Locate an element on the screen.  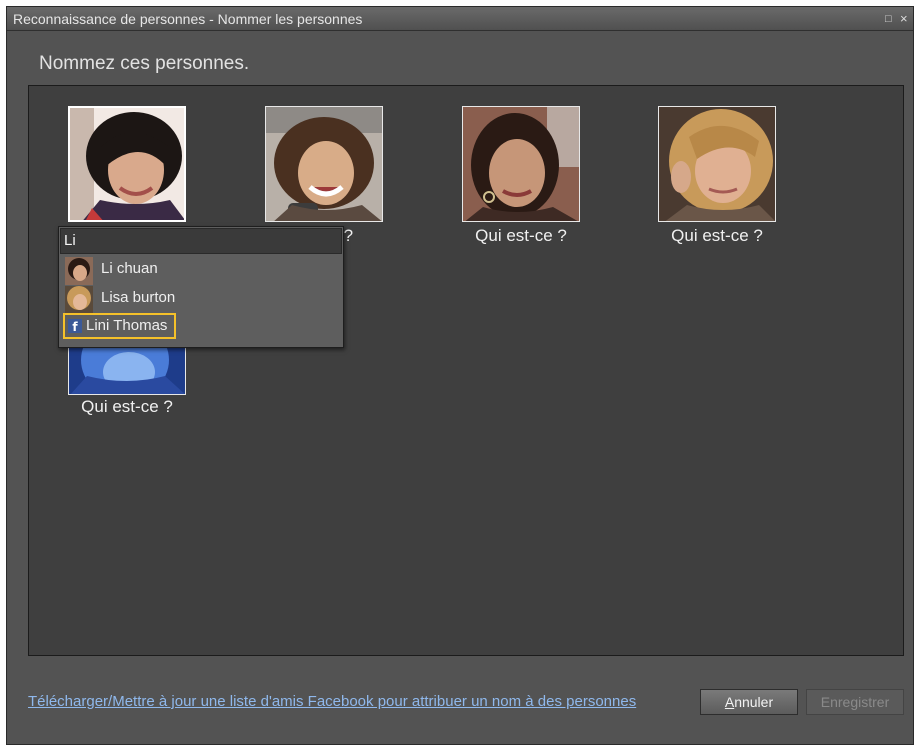
suggestion-lini-thomas: f Lini Thomas is located at coordinates (119, 326).